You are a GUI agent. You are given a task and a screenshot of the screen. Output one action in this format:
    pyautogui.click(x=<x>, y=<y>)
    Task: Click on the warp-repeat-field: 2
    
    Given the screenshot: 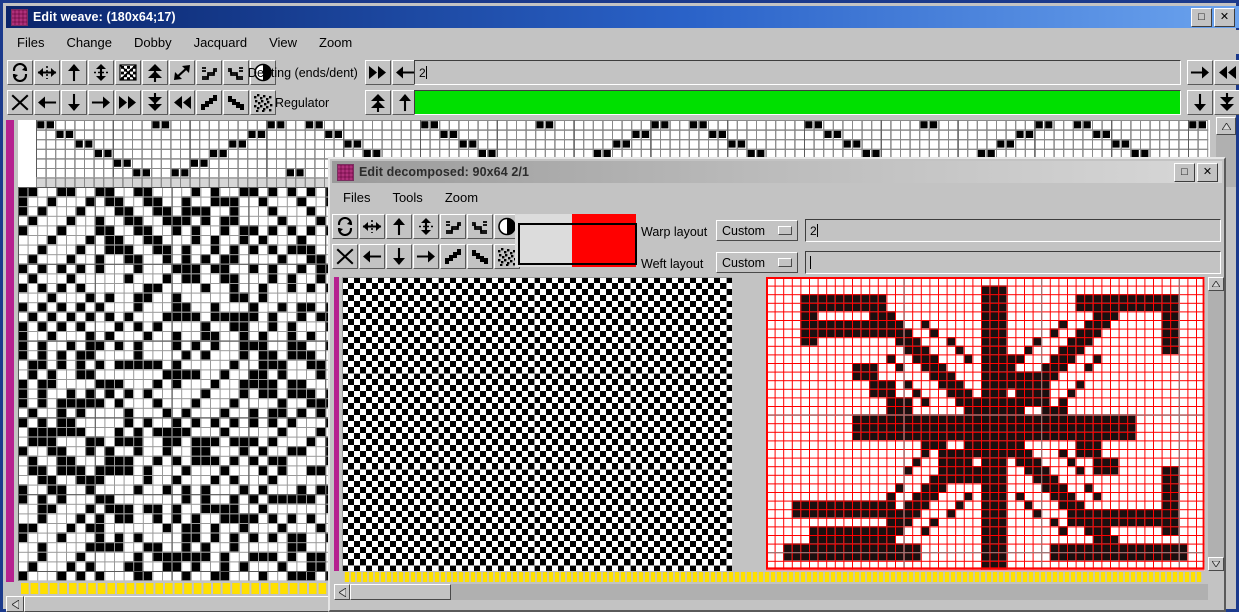 What is the action you would take?
    pyautogui.click(x=1013, y=230)
    